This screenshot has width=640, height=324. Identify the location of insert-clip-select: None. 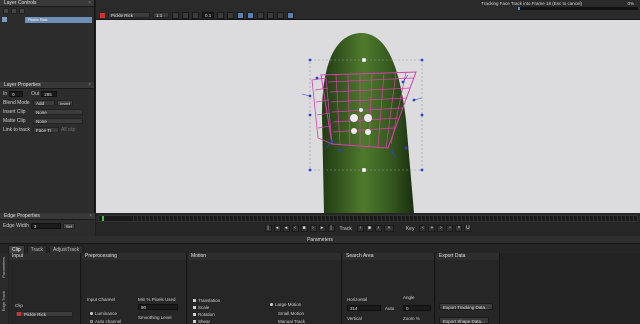
(58, 111).